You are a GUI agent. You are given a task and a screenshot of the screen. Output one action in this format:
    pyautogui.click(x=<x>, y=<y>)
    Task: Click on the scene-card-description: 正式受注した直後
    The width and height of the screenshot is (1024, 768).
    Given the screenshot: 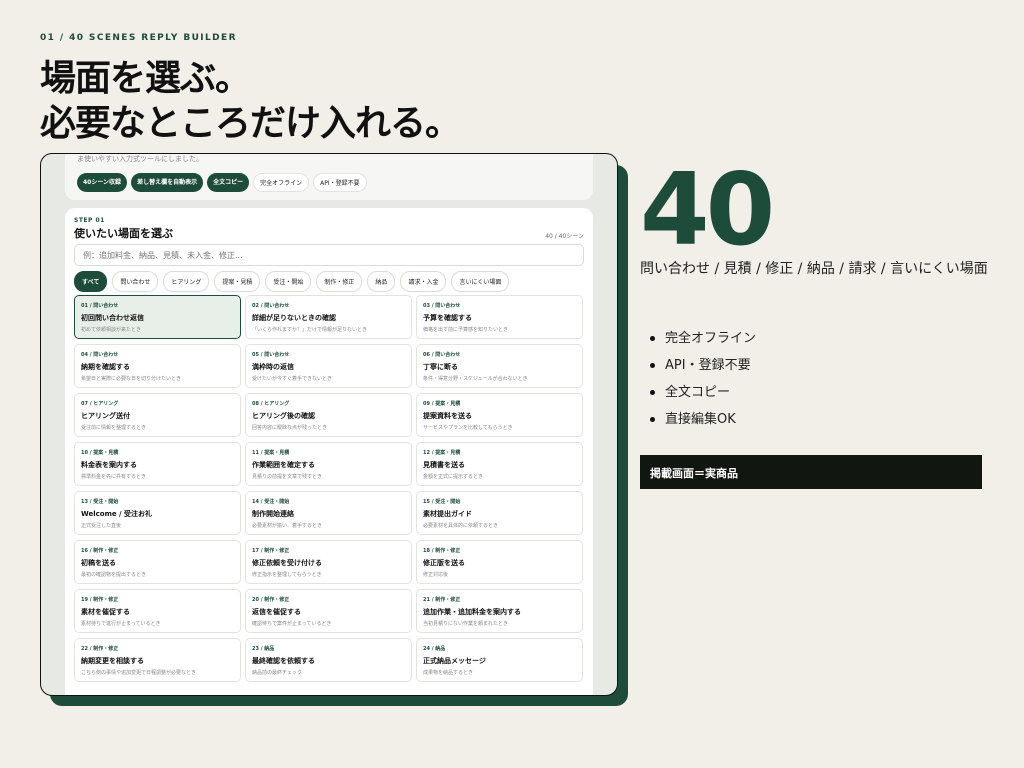 What is the action you would take?
    pyautogui.click(x=101, y=526)
    